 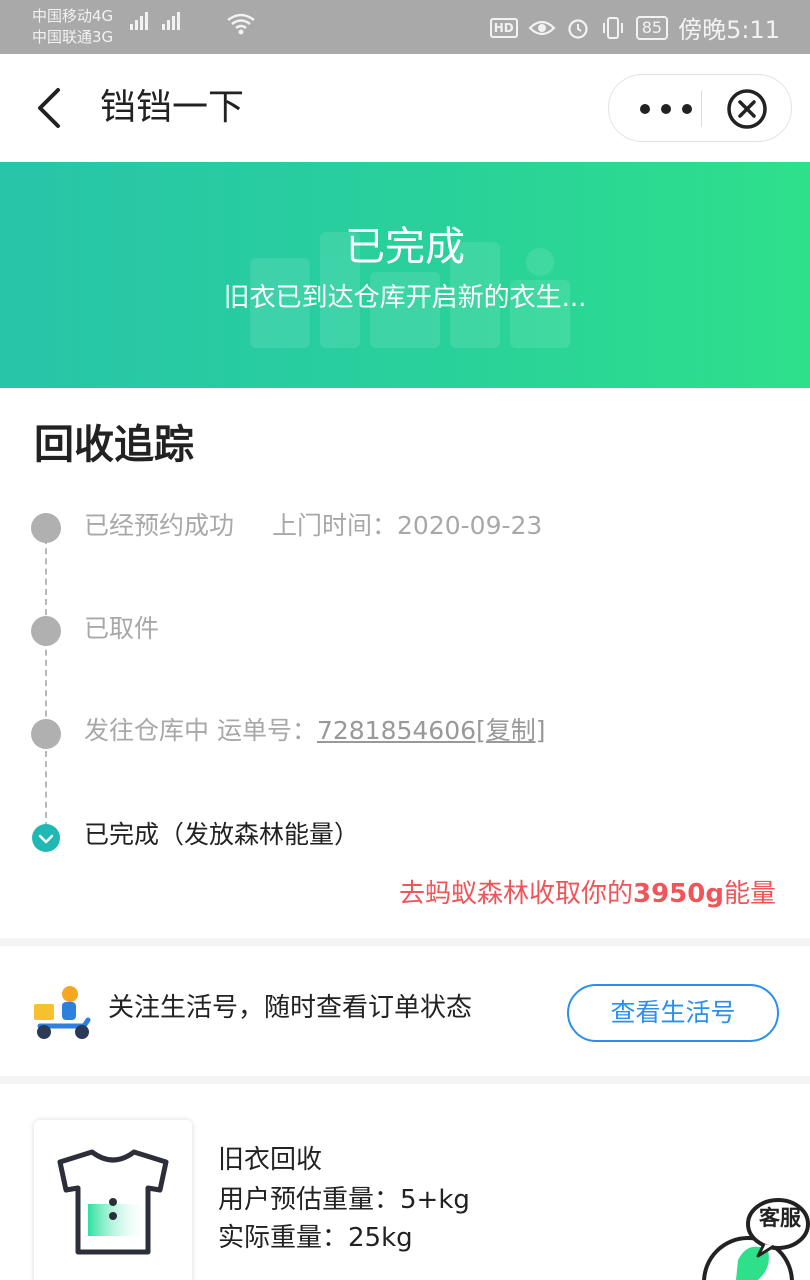 I want to click on status-bar: 中国移动4G 中国联通3G HD 85 傍晚5:11, so click(x=405, y=27).